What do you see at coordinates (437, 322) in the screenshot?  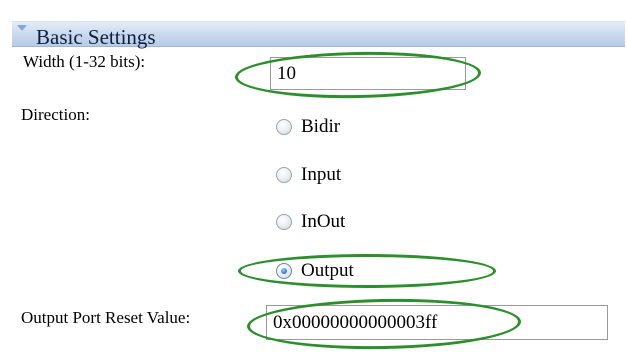 I see `reset-value-input` at bounding box center [437, 322].